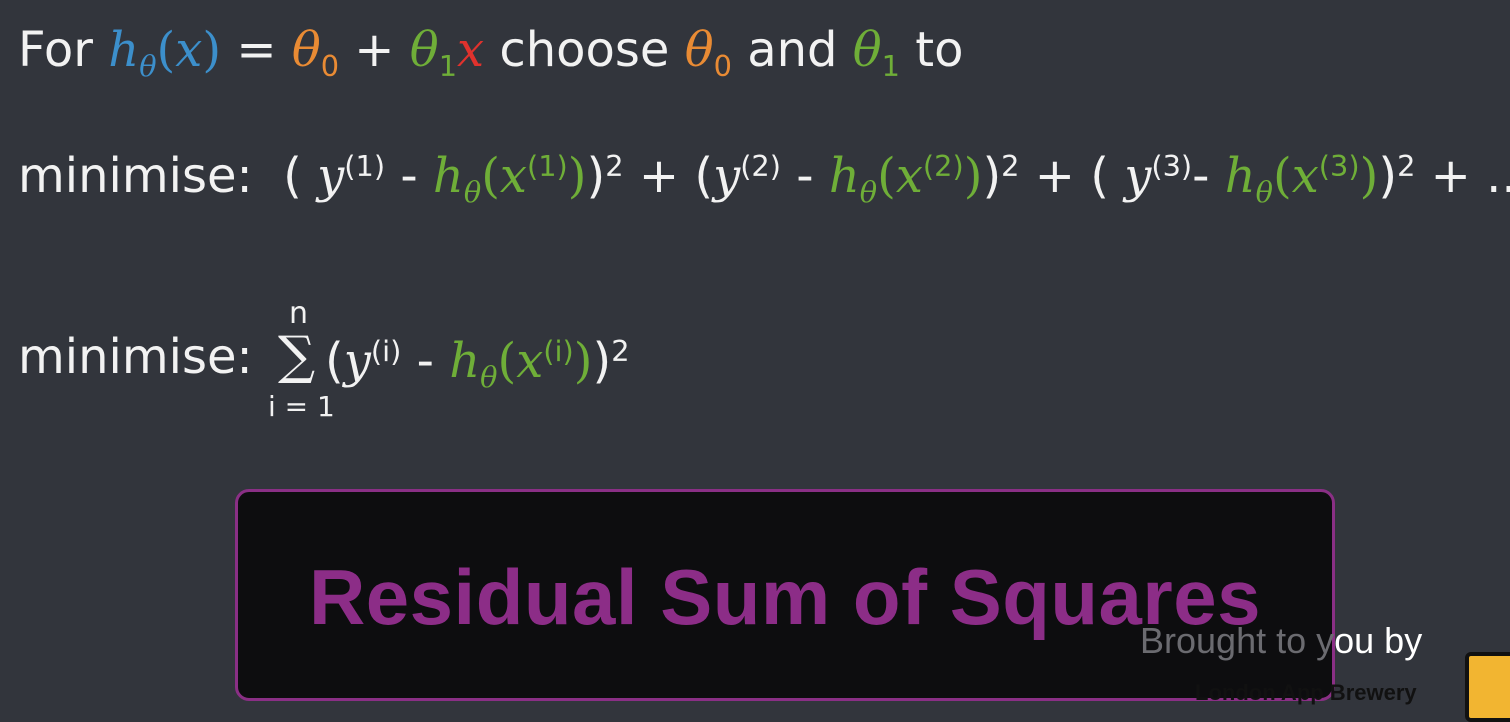  Describe the element at coordinates (297, 356) in the screenshot. I see `sigma-icon: ∑` at that location.